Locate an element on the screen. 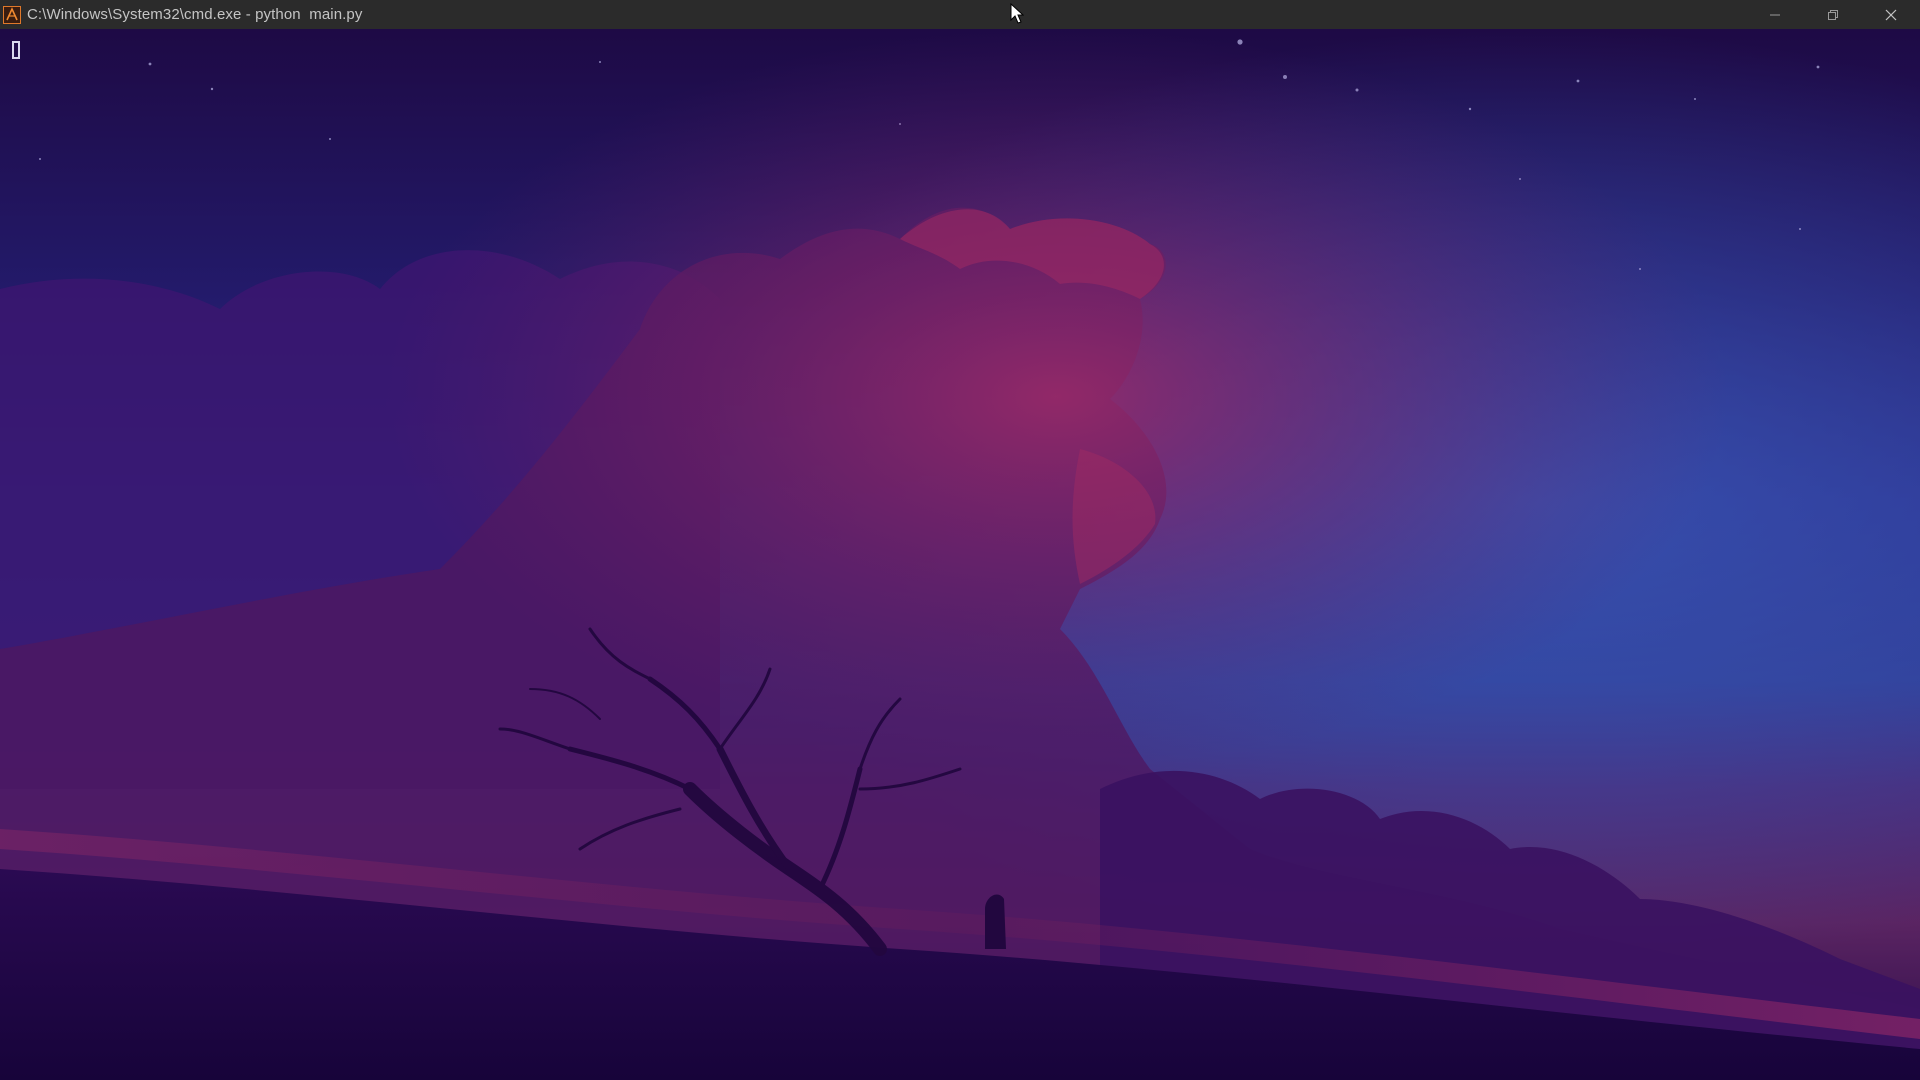 The width and height of the screenshot is (1920, 1080). minimize-icon is located at coordinates (1775, 14).